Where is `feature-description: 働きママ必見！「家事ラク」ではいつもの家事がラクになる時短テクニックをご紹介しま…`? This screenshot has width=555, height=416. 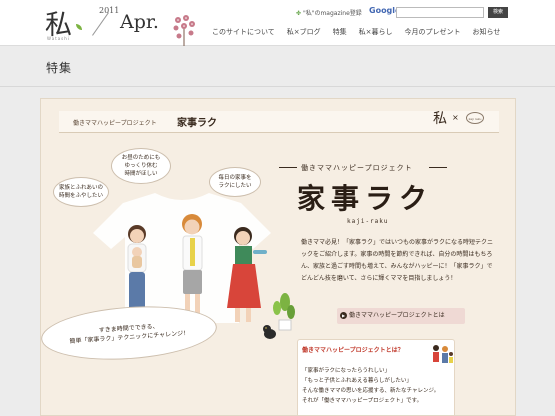 feature-description: 働きママ必見！「家事ラク」ではいつもの家事がラクになる時短テクニックをご紹介しま… is located at coordinates (397, 260).